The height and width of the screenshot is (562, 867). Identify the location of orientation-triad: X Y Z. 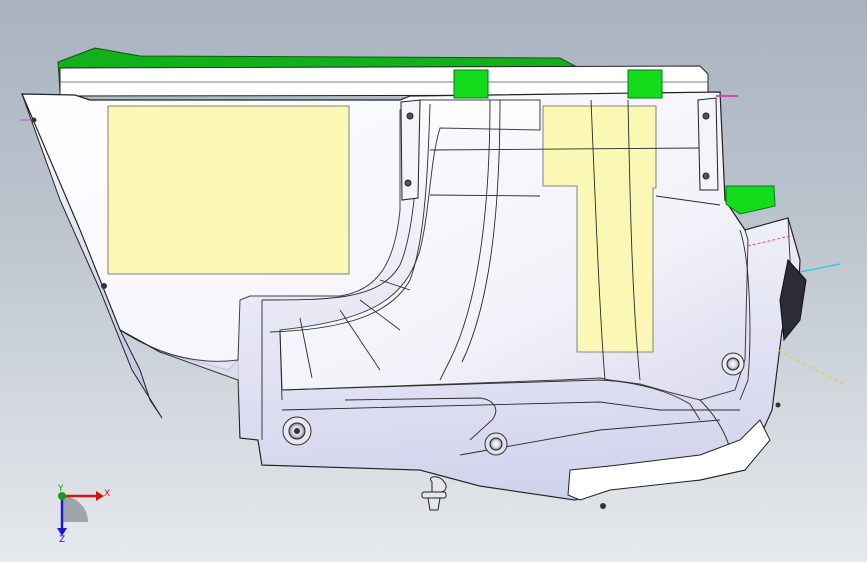
(83, 514).